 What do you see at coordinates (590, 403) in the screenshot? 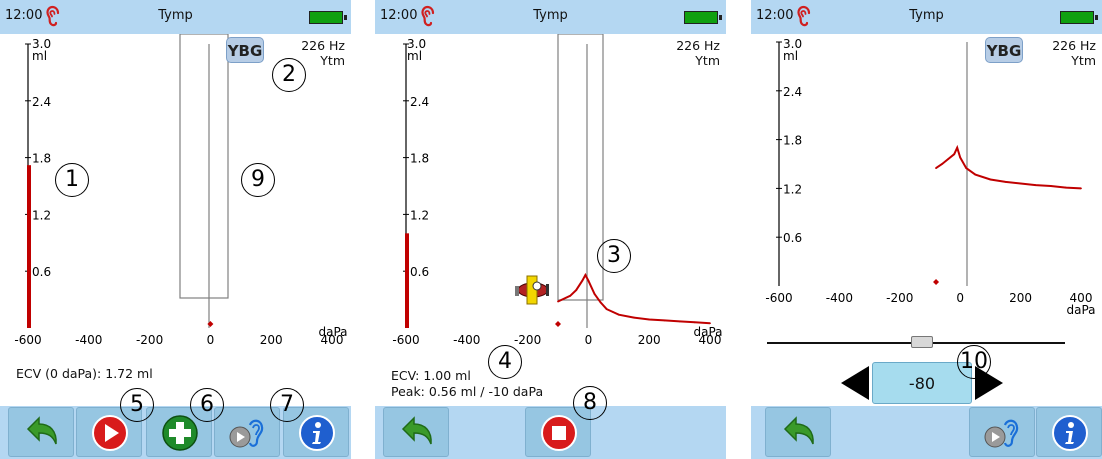
I see `callout-marker: 8` at bounding box center [590, 403].